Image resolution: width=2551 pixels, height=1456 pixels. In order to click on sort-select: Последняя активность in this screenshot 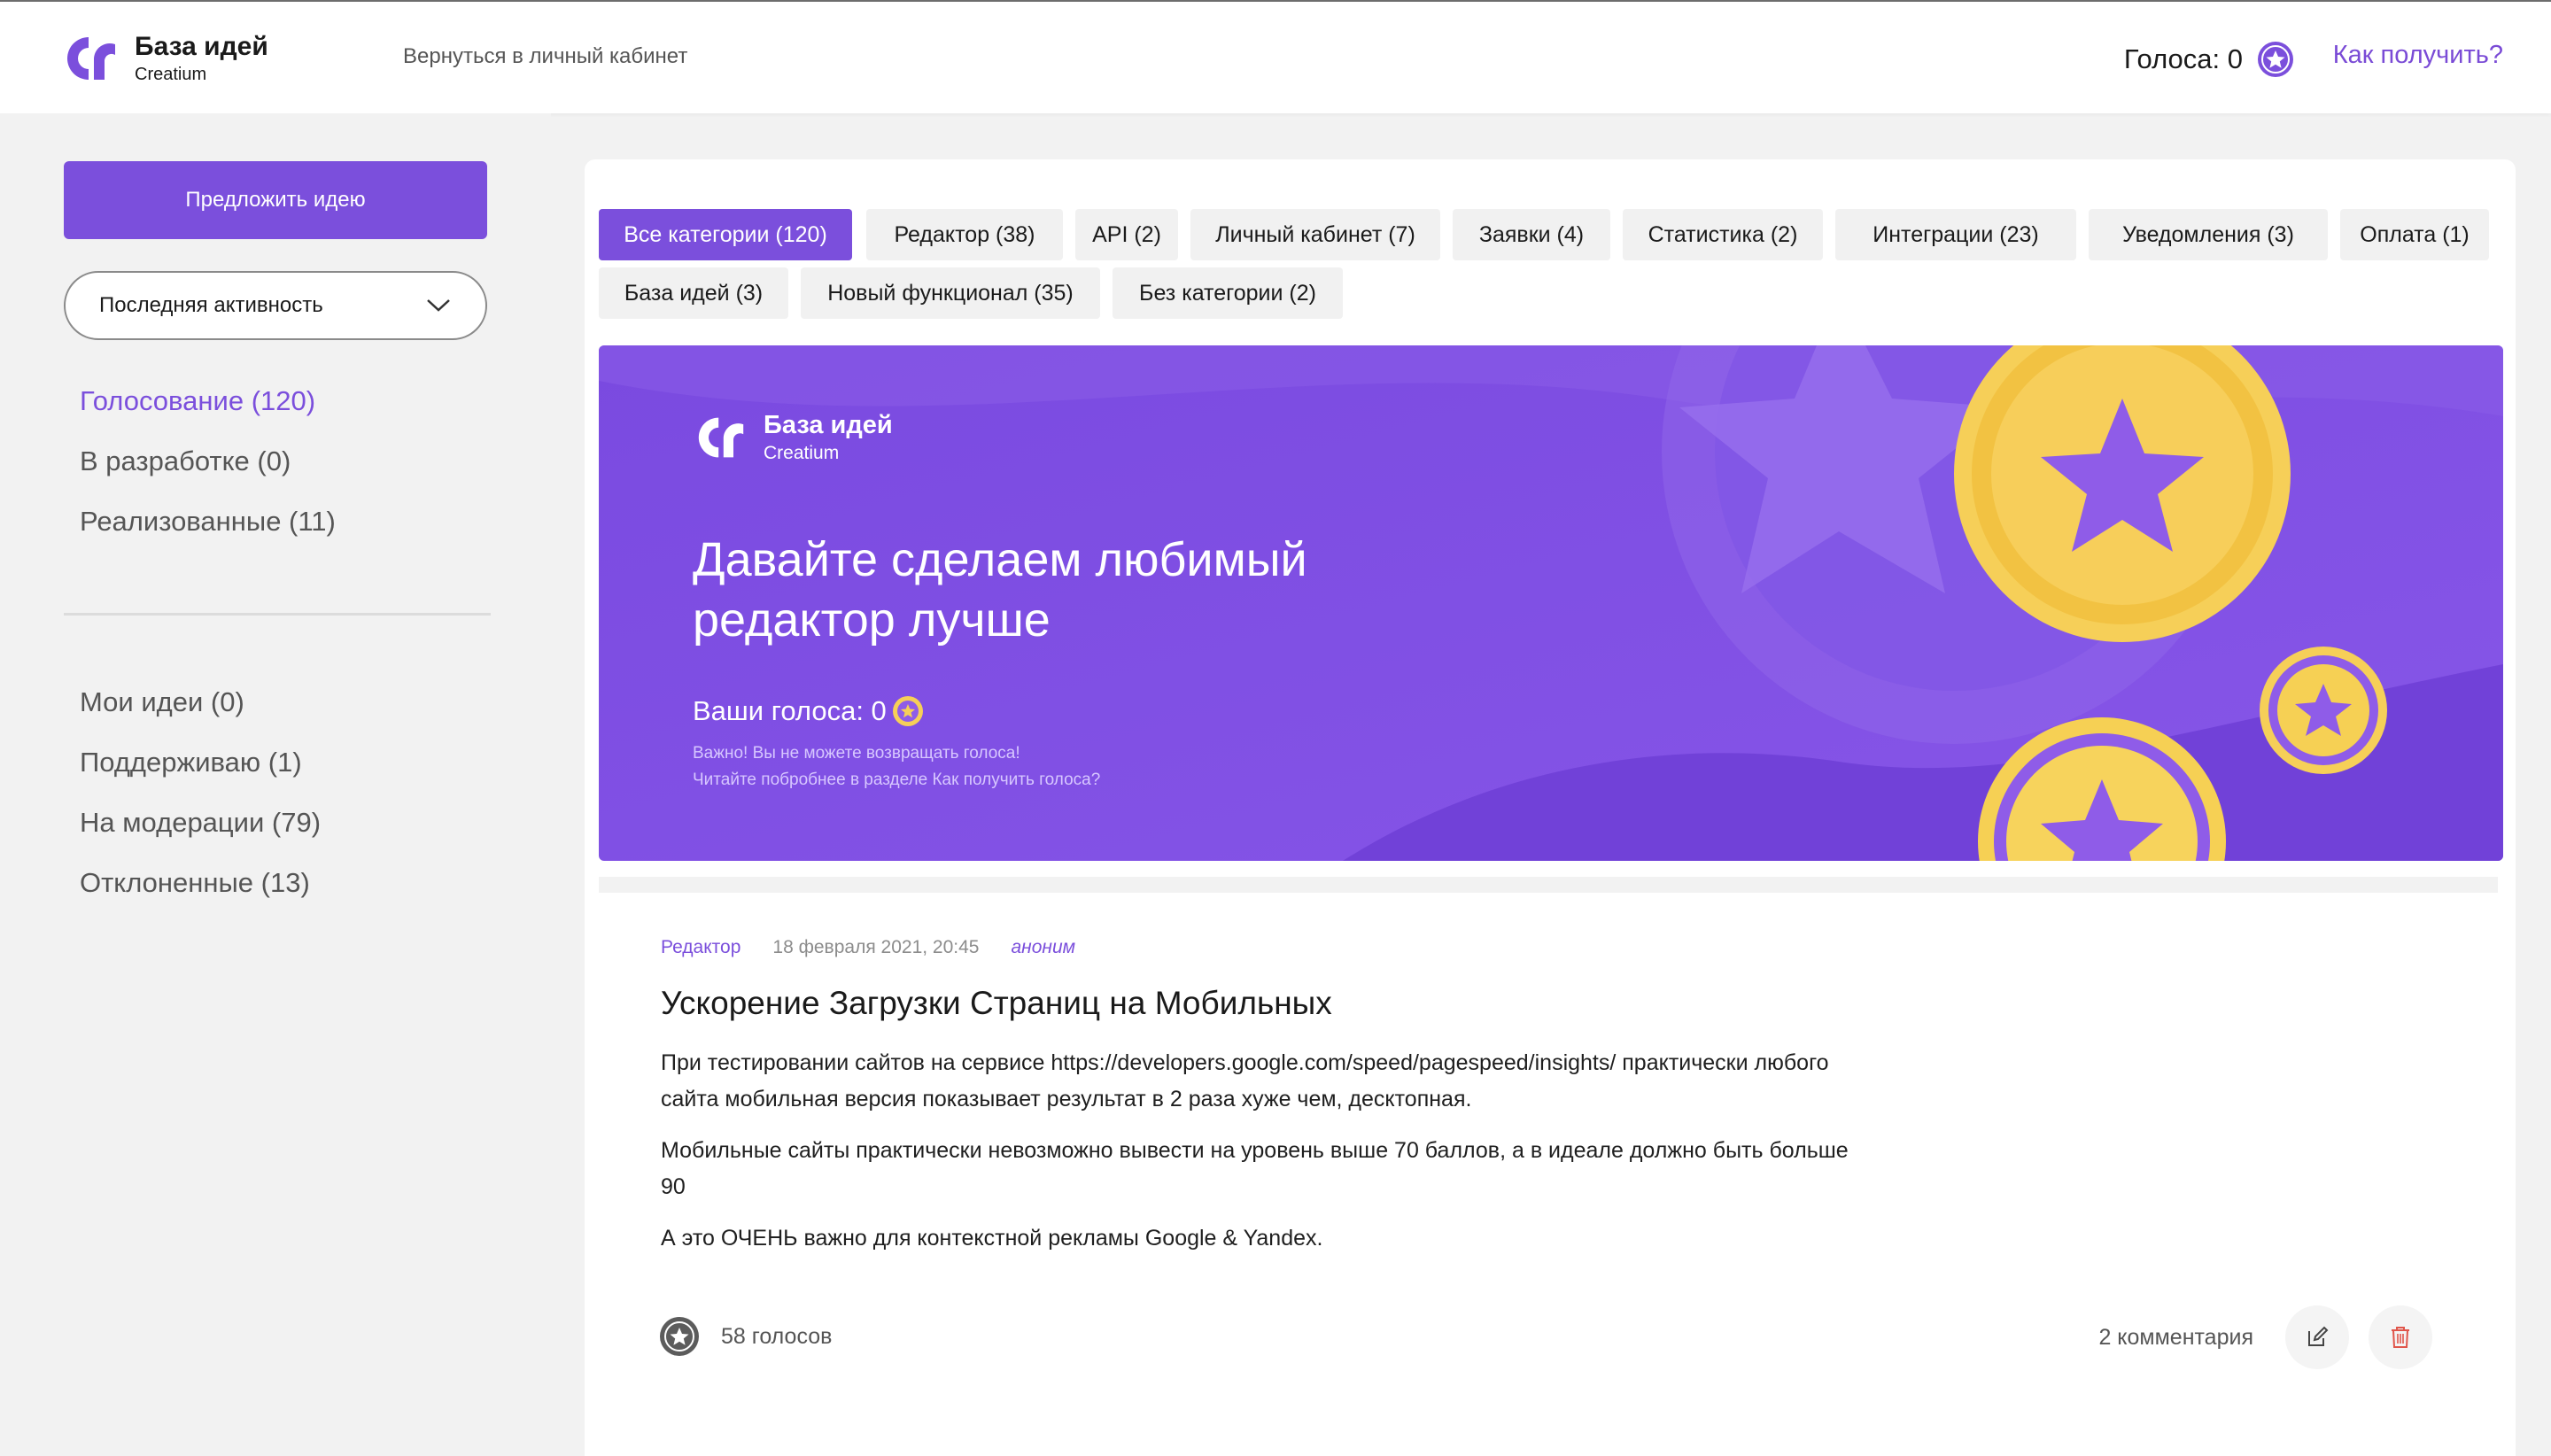, I will do `click(275, 305)`.